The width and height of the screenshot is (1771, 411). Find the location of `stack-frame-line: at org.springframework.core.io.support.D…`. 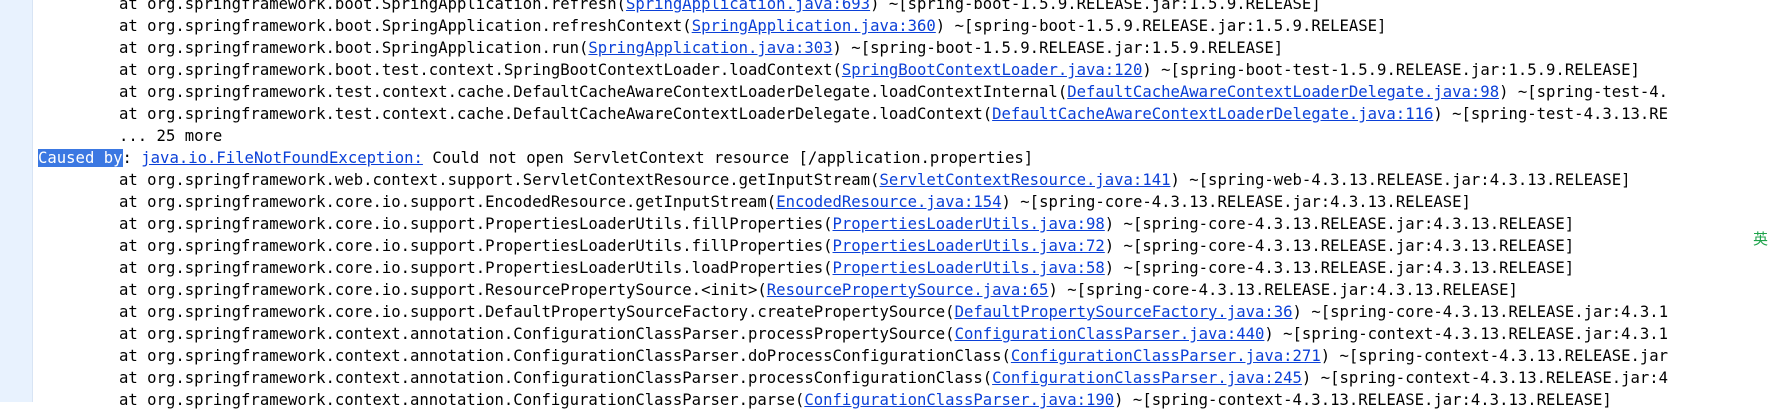

stack-frame-line: at org.springframework.core.io.support.D… is located at coordinates (904, 312).